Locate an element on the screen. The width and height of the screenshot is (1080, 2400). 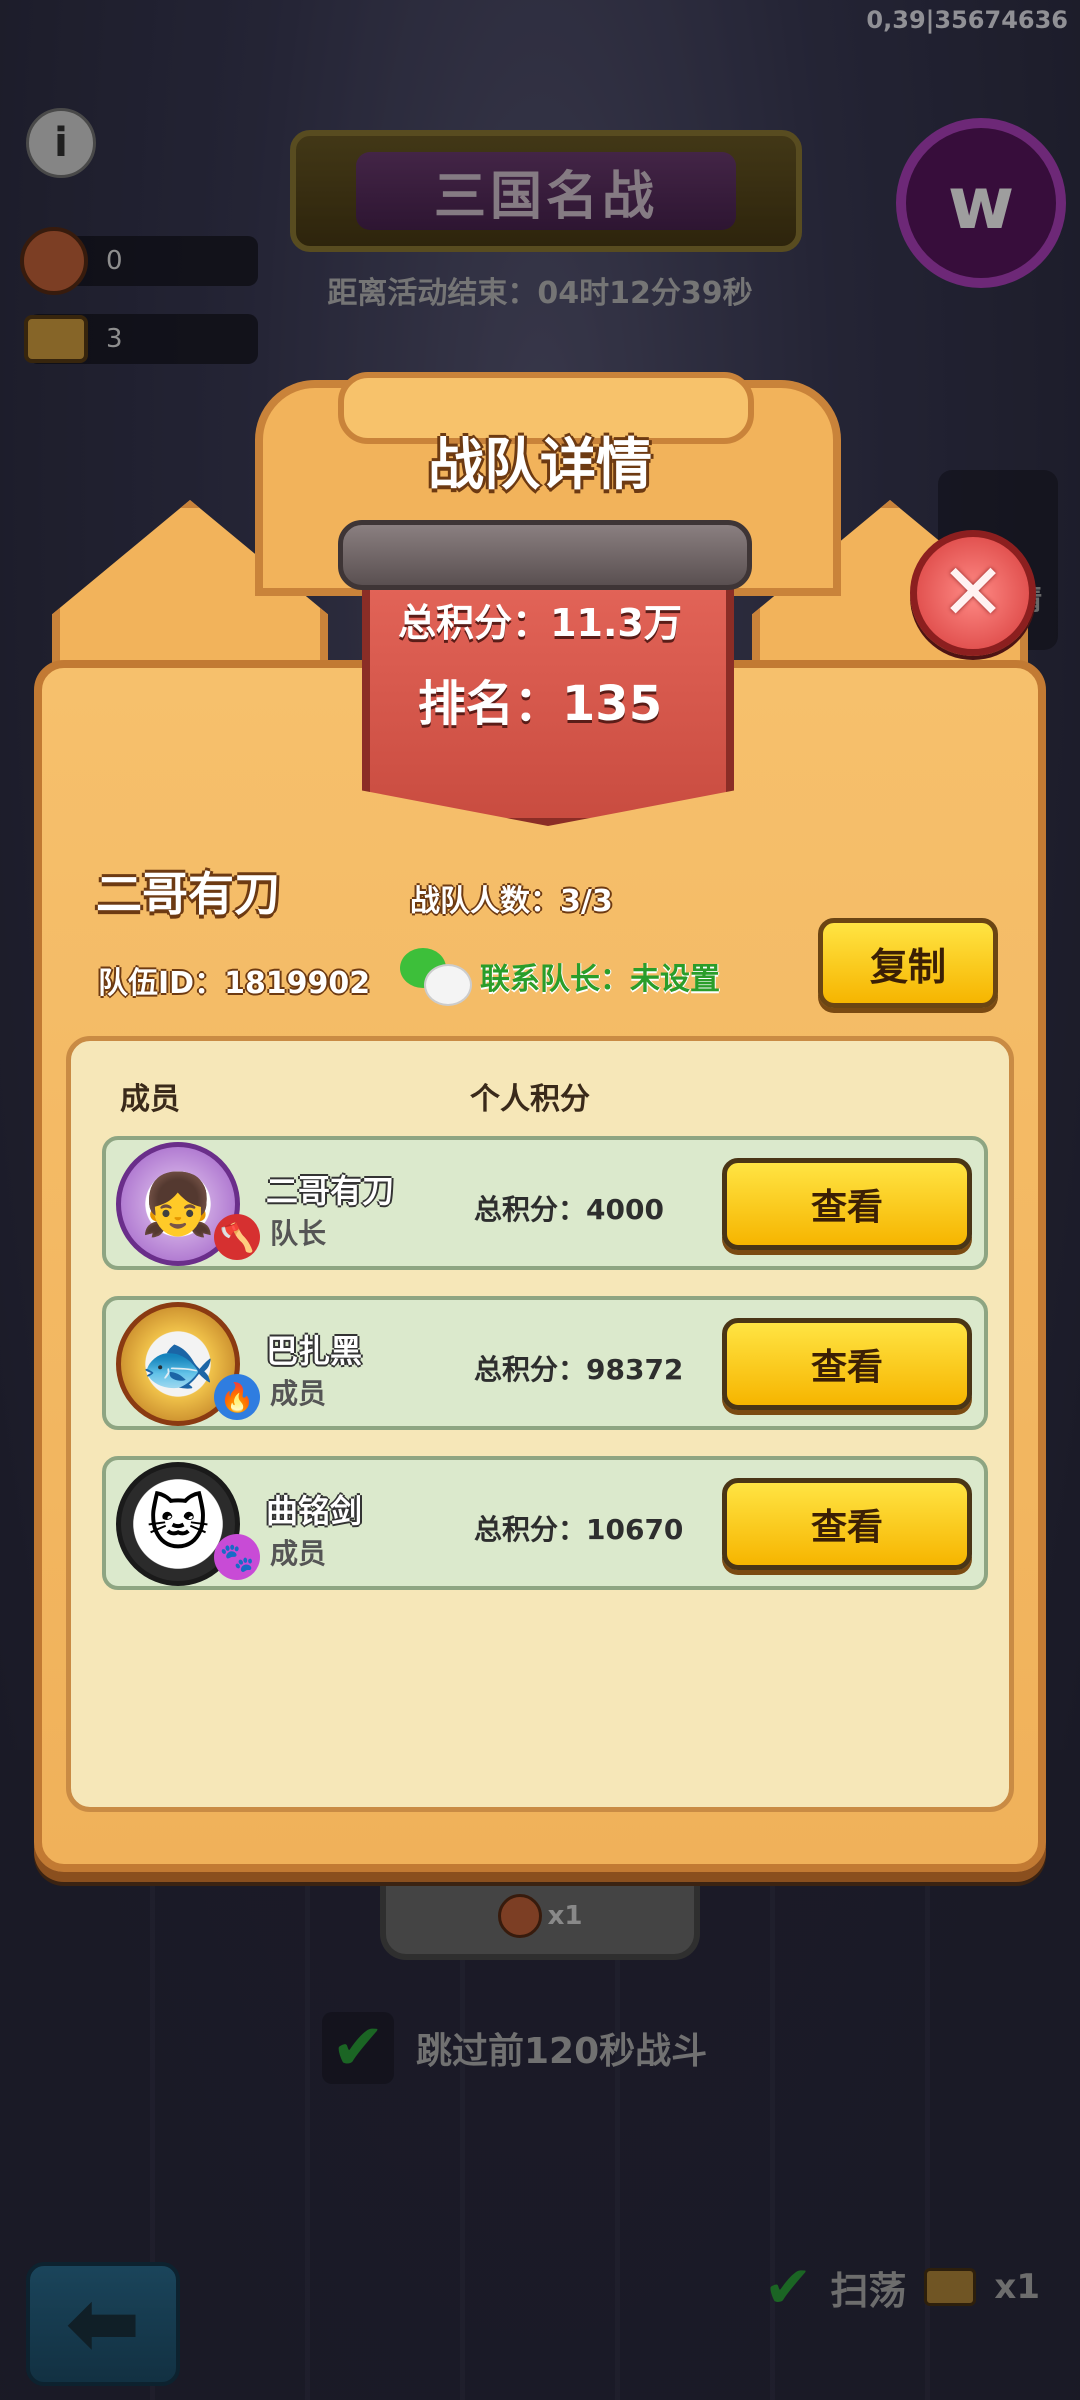
member-row: 🐟 🔥 巴扎黑 成员 总积分：98372 查看 is located at coordinates (545, 1363).